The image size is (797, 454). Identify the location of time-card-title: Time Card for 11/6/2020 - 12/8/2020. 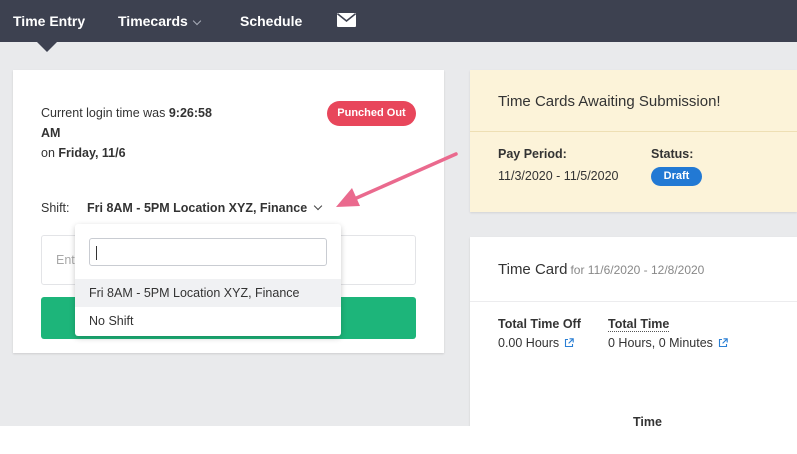
(601, 269).